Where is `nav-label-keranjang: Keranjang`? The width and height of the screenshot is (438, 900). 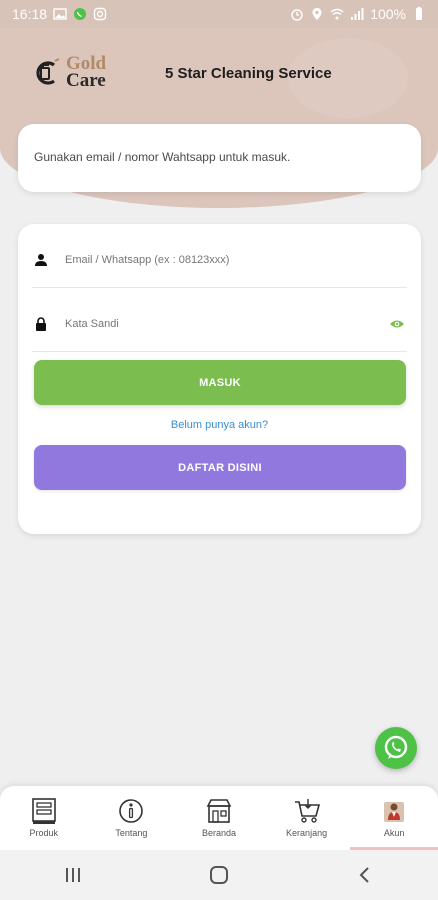
nav-label-keranjang: Keranjang is located at coordinates (307, 833).